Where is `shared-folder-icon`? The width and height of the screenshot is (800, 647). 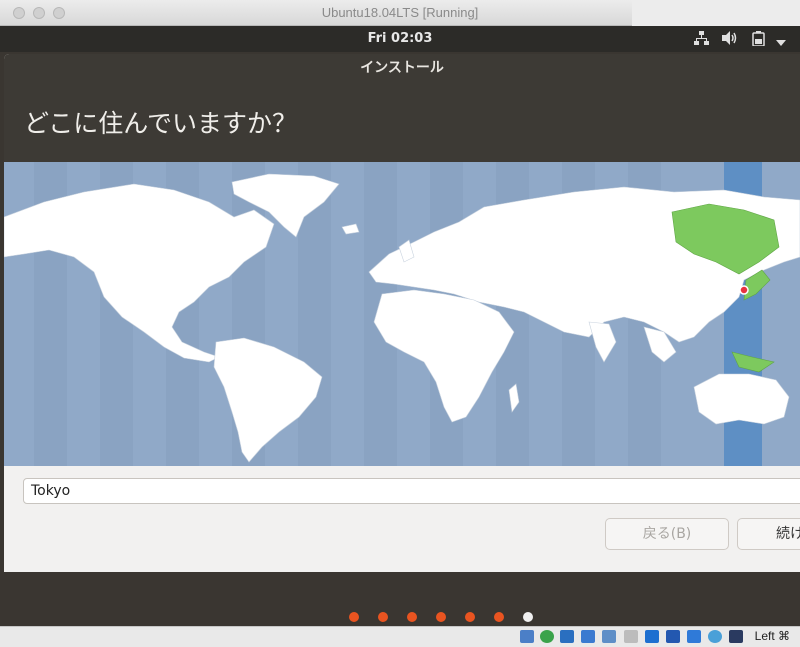 shared-folder-icon is located at coordinates (631, 636).